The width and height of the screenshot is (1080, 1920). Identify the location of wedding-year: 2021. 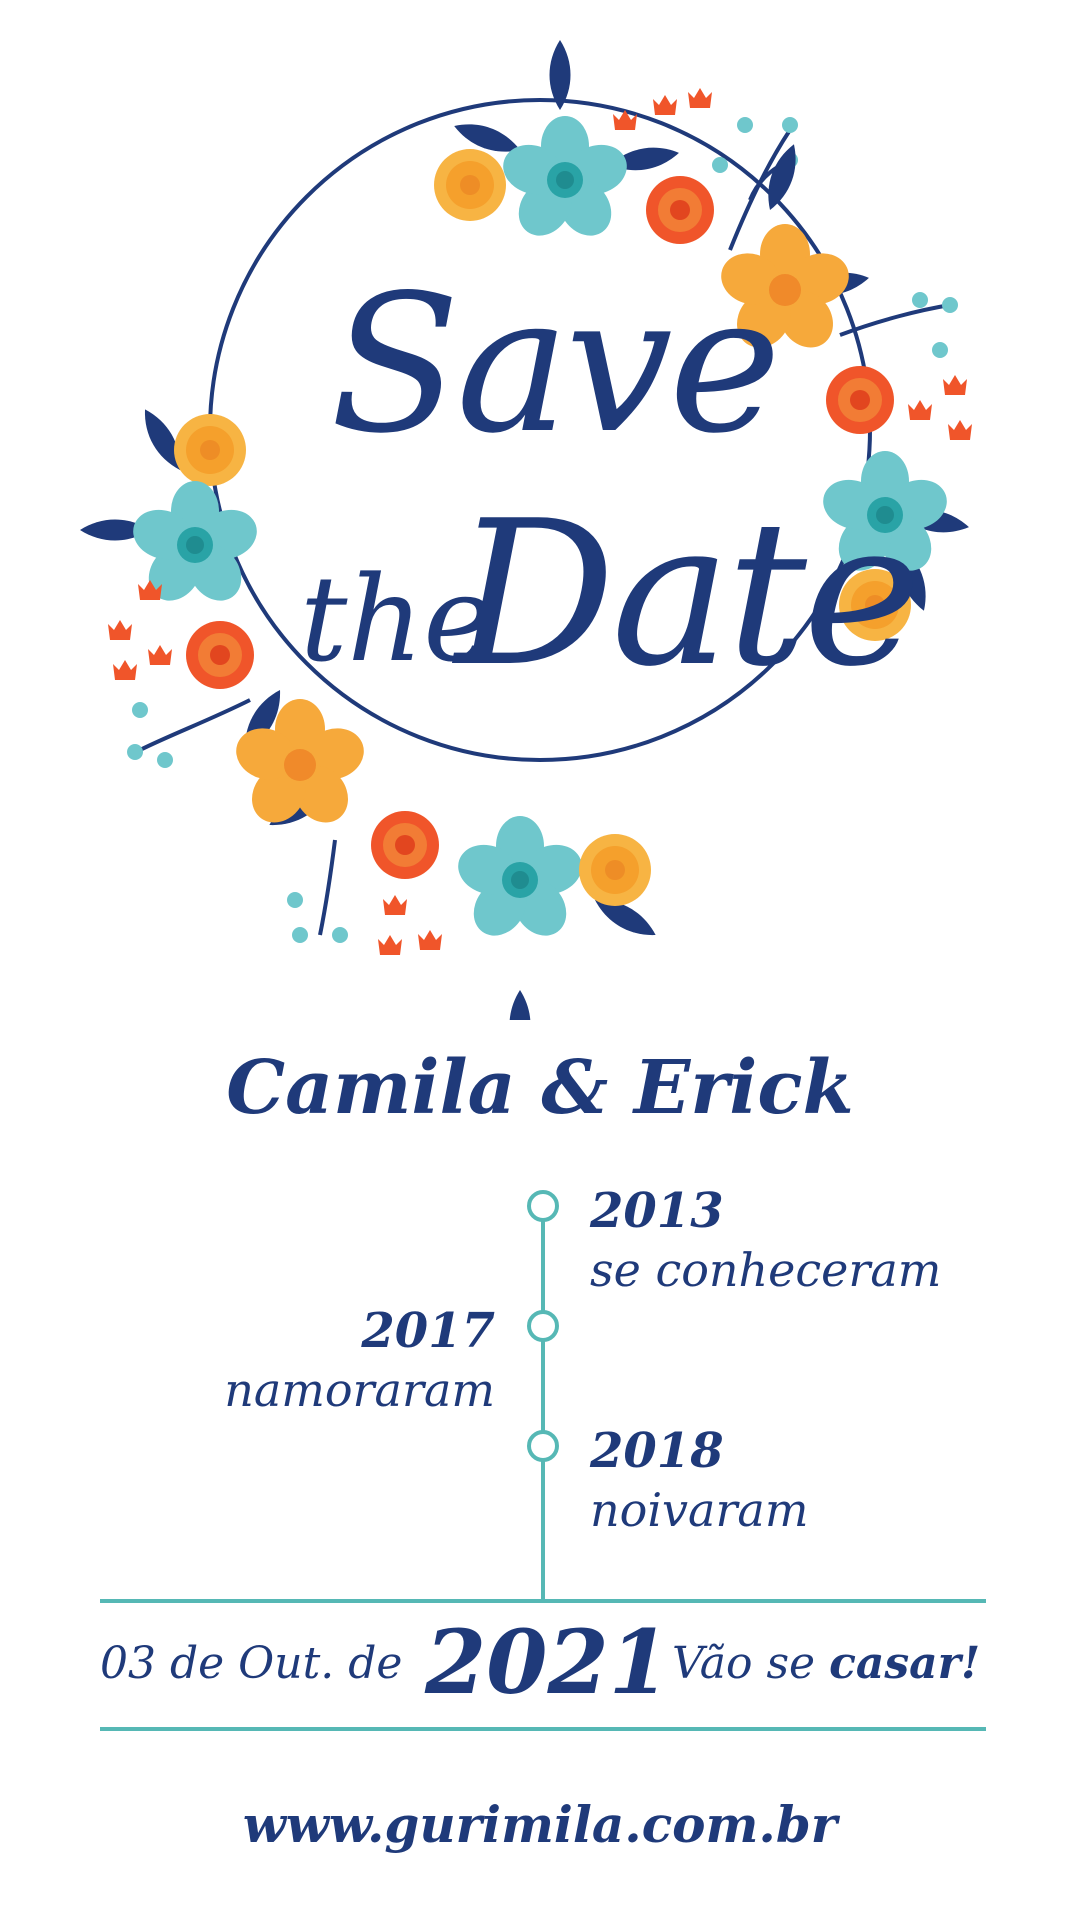
(547, 1662).